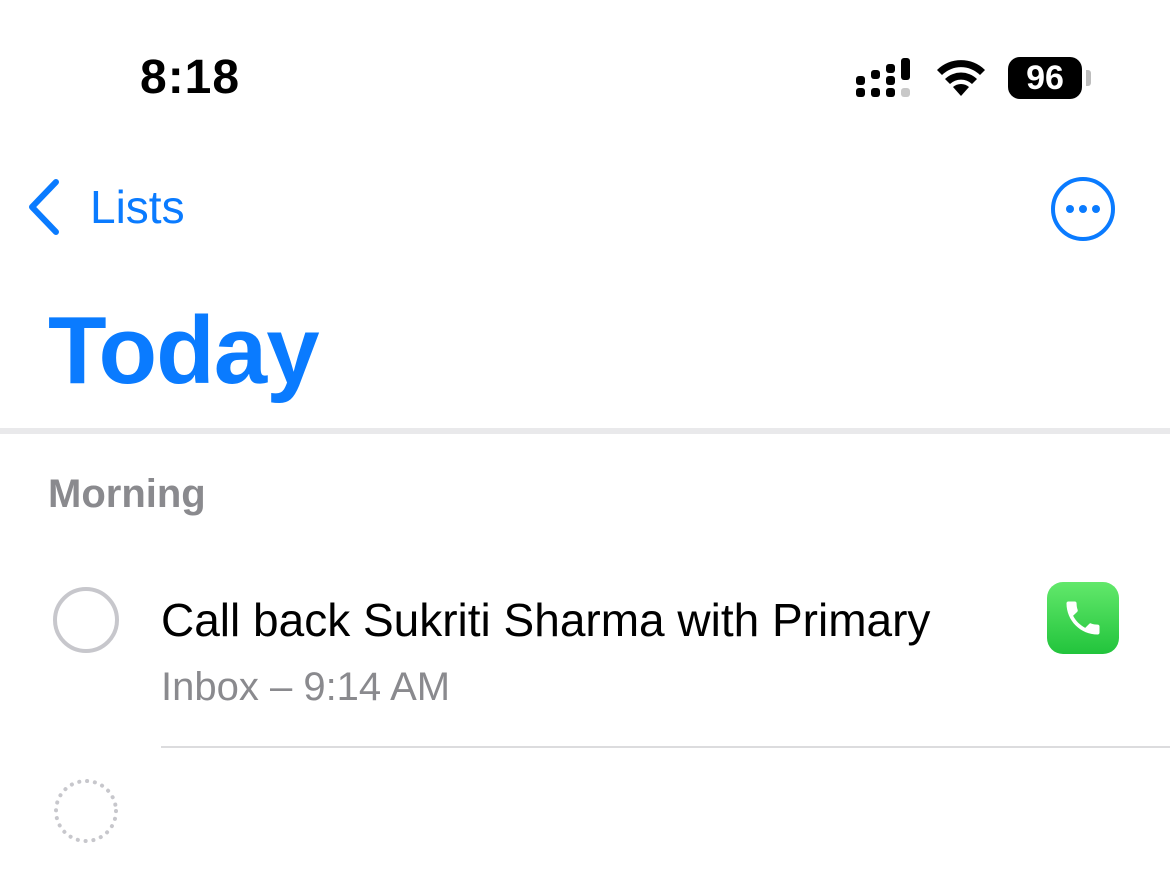  What do you see at coordinates (44, 207) in the screenshot?
I see `chevron-left-icon` at bounding box center [44, 207].